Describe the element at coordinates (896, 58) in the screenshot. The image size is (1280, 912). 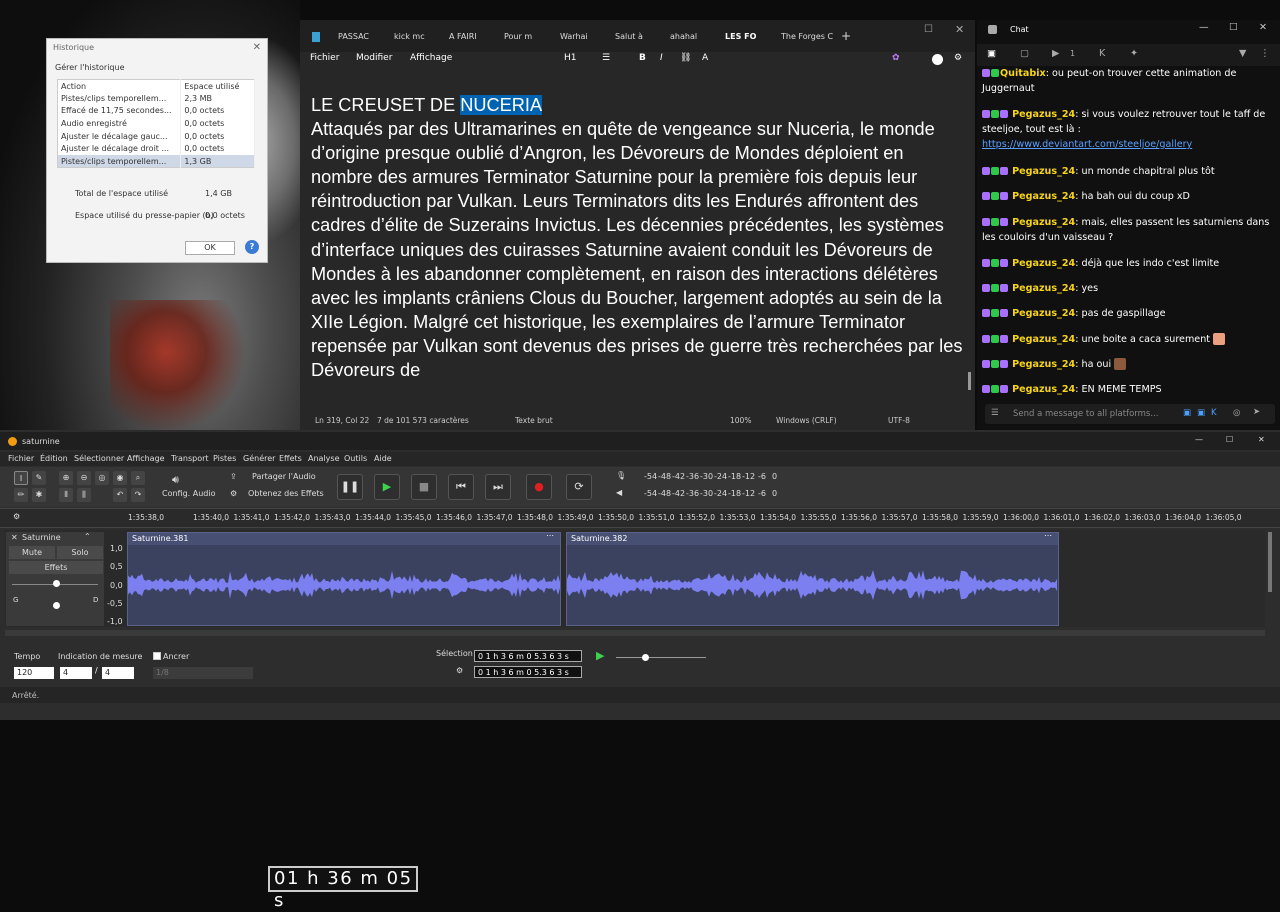
I see `copilot-icon: ✿` at that location.